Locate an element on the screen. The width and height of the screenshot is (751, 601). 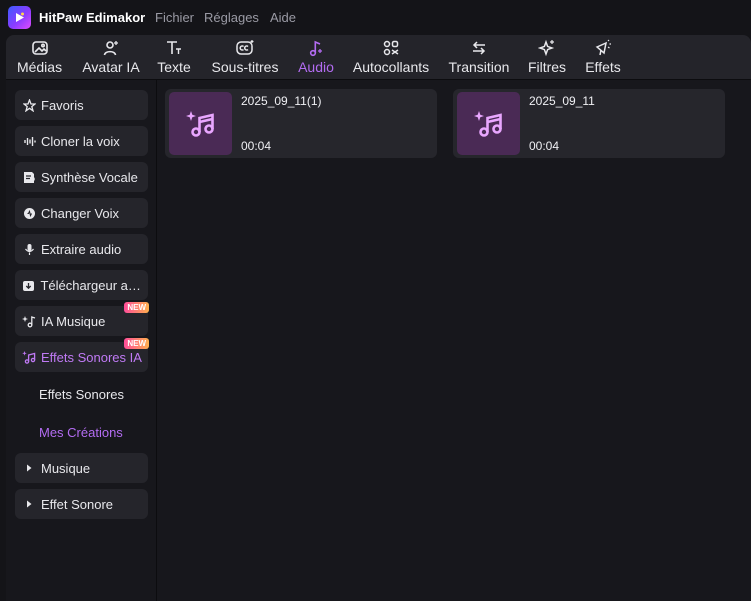
stickers-icon is located at coordinates (391, 47).